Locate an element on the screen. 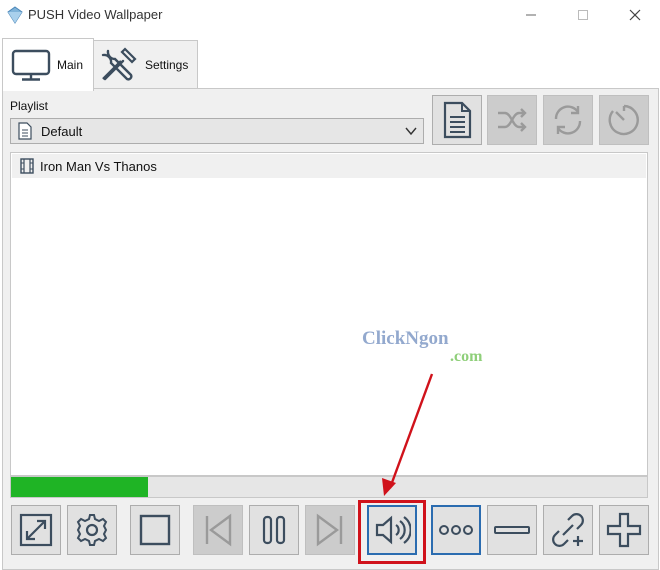 This screenshot has width=660, height=570. previous-button is located at coordinates (218, 530).